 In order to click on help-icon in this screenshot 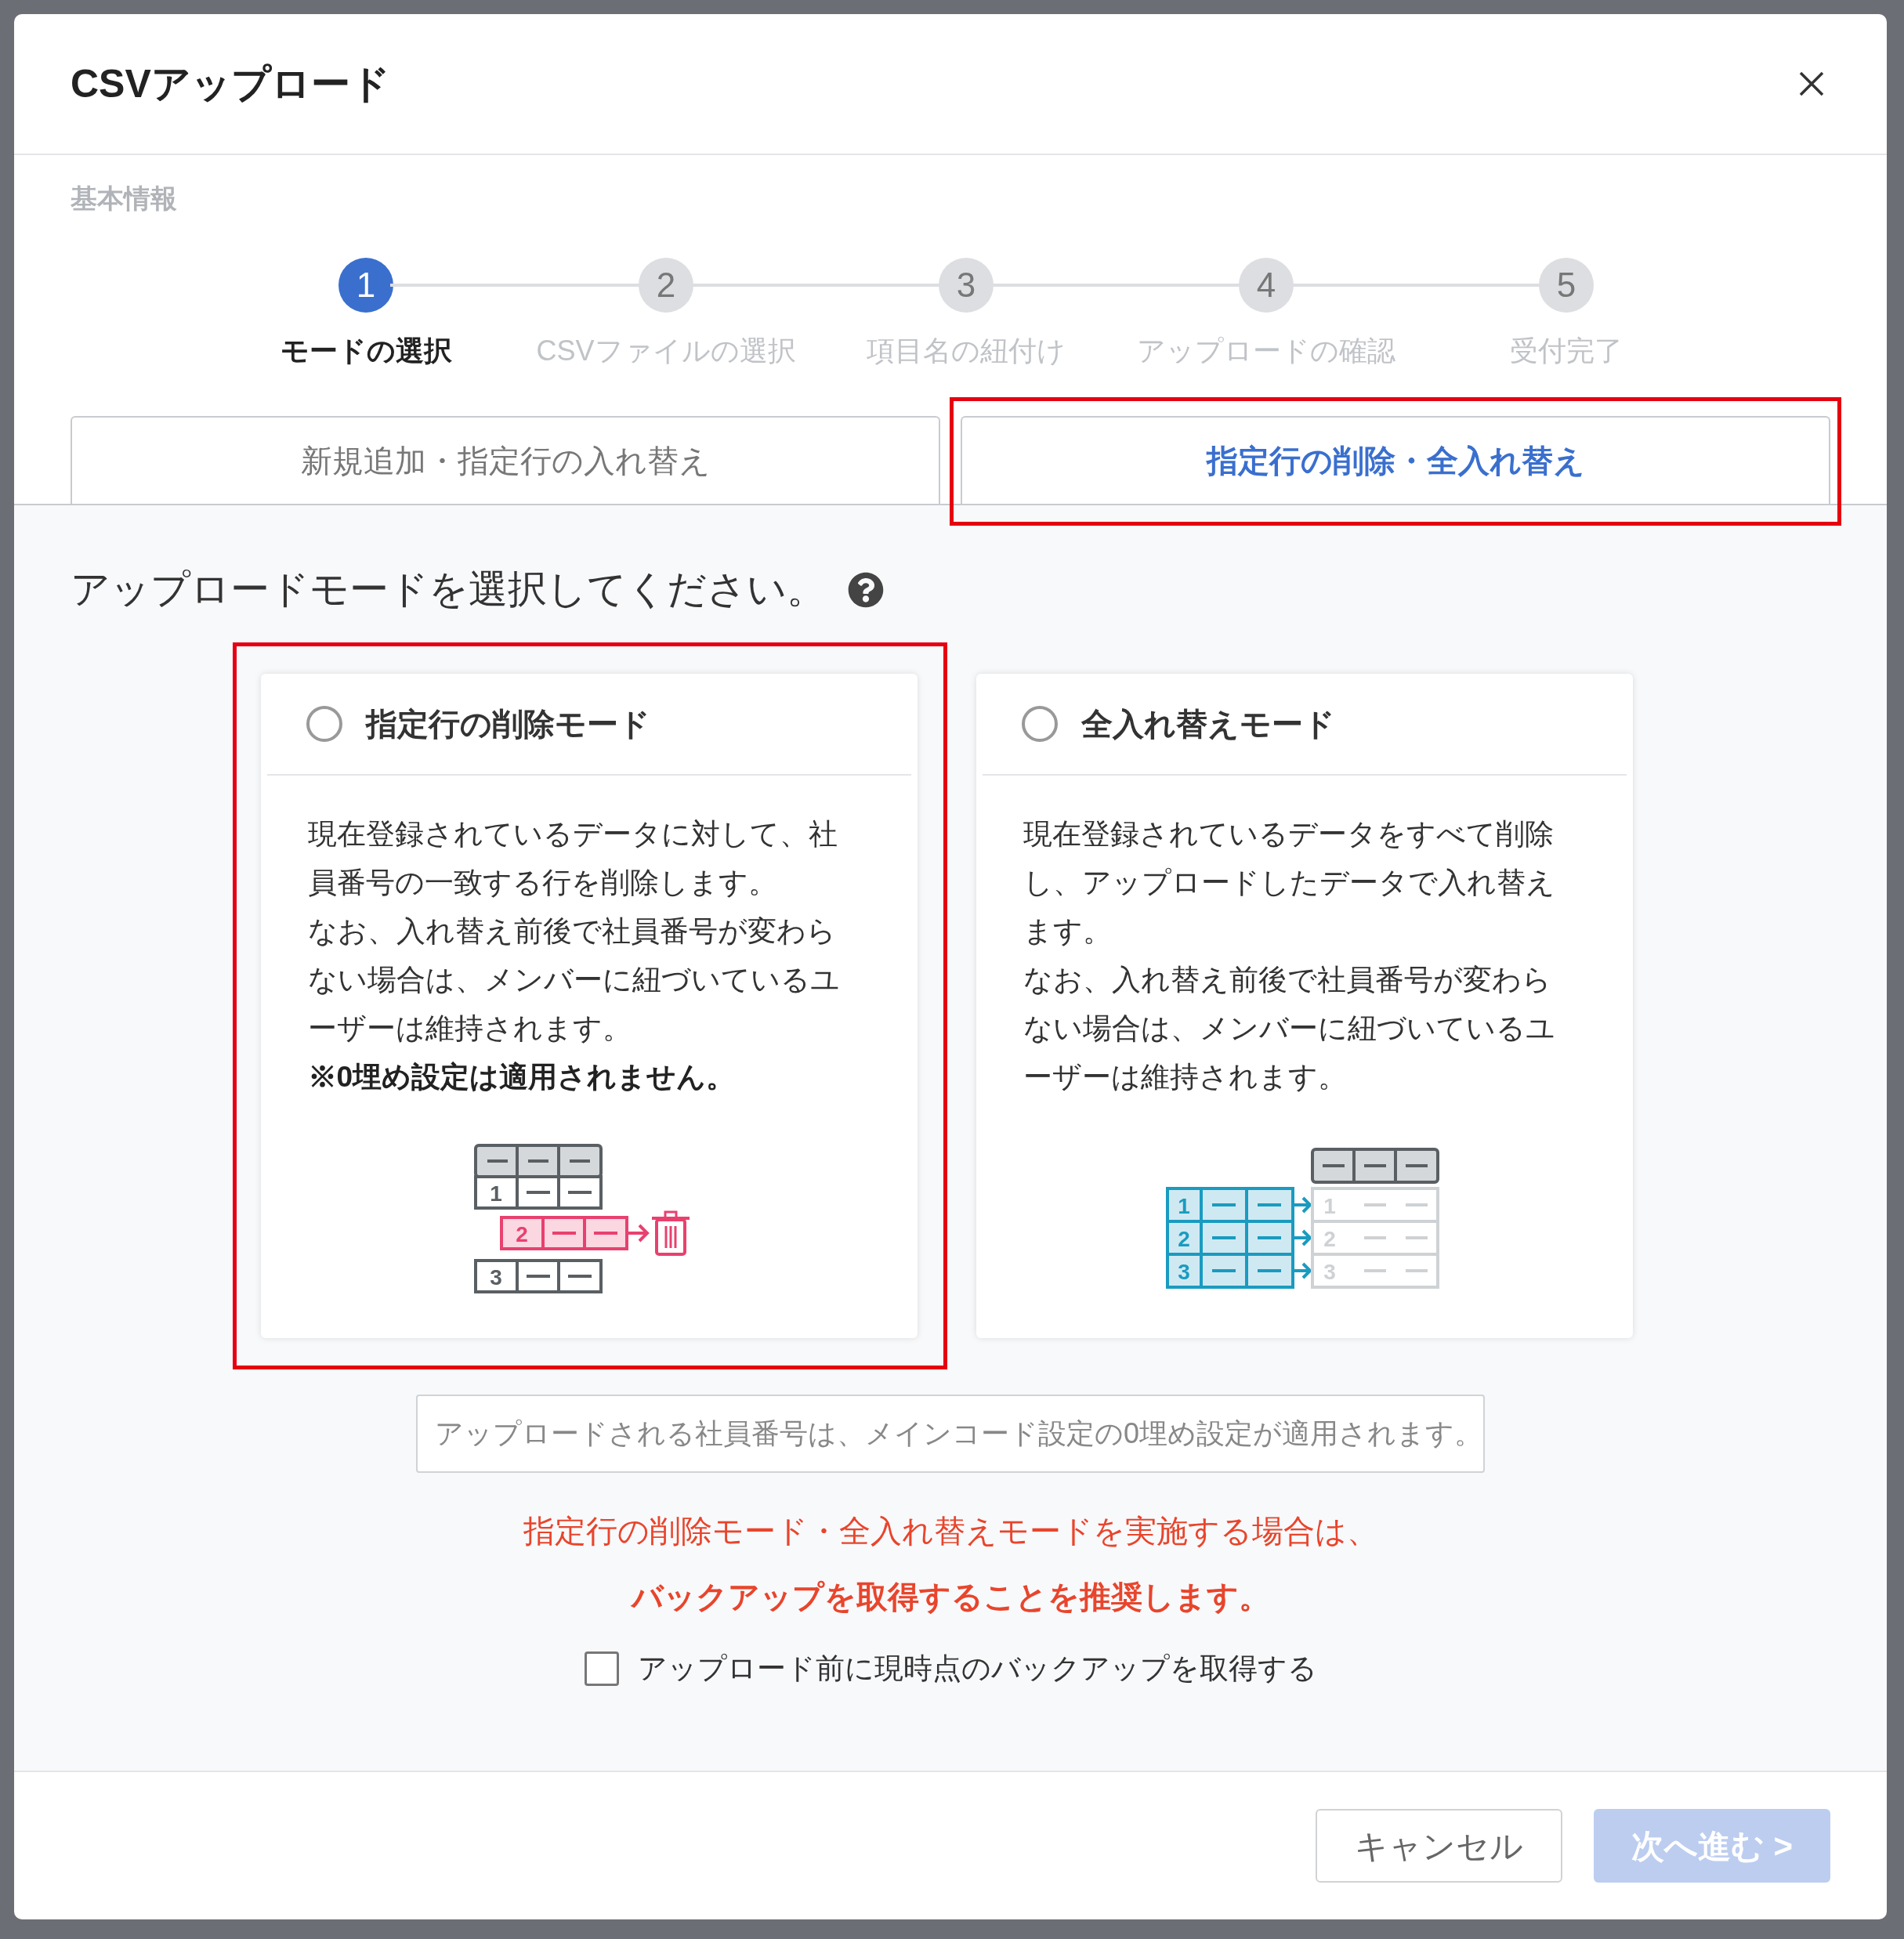, I will do `click(866, 590)`.